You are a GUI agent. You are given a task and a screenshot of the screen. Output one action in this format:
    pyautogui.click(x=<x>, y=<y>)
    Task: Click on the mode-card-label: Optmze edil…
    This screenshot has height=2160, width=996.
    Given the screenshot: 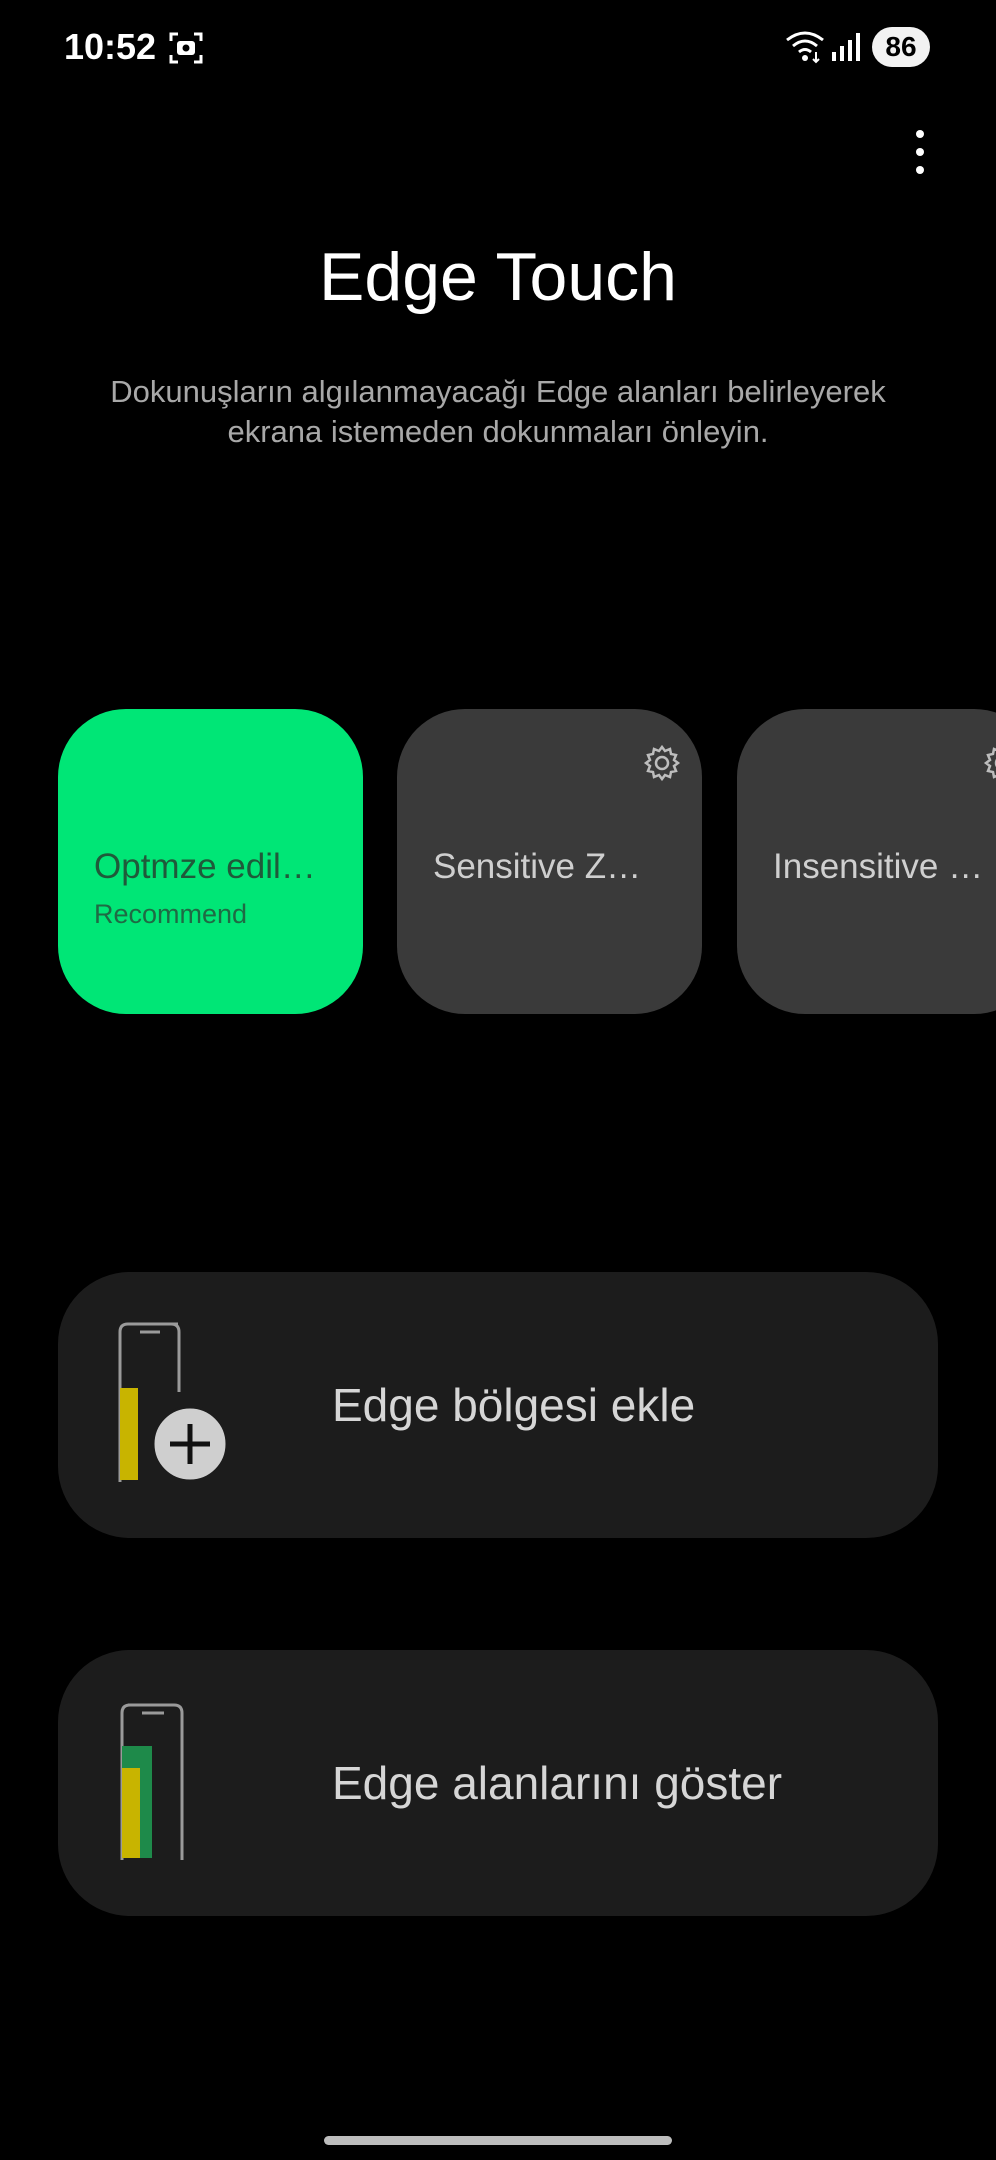 What is the action you would take?
    pyautogui.click(x=205, y=866)
    